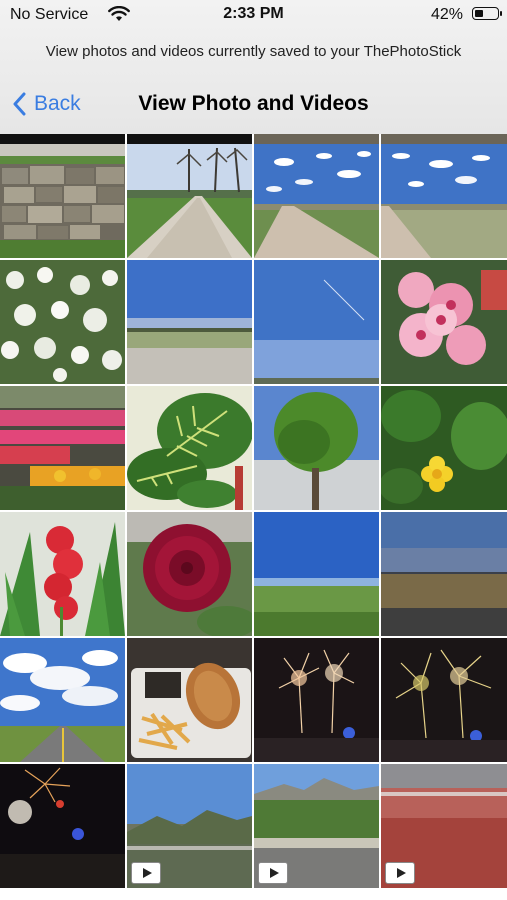  I want to click on night-fireworks-image, so click(62, 826).